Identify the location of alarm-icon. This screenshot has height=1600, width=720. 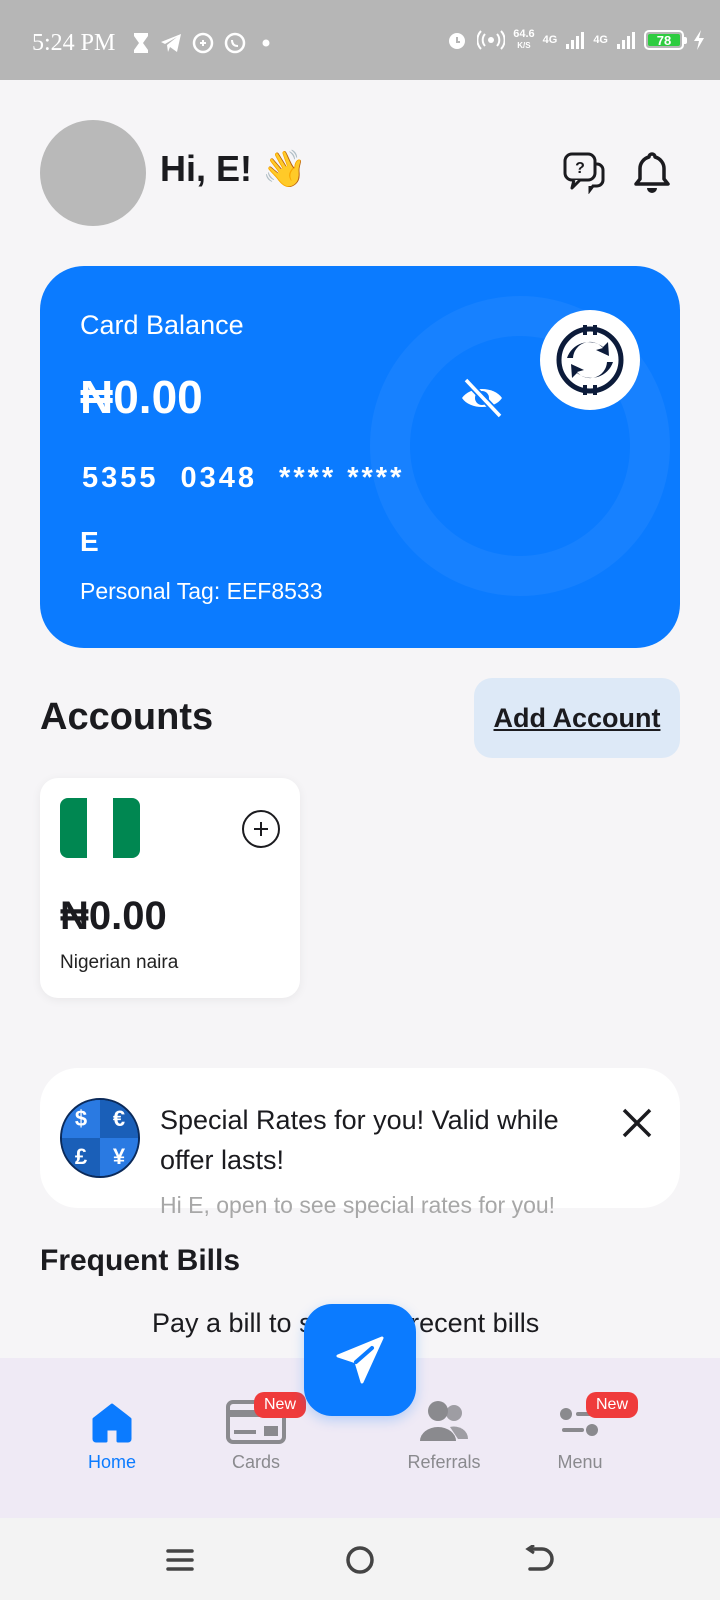
(457, 41).